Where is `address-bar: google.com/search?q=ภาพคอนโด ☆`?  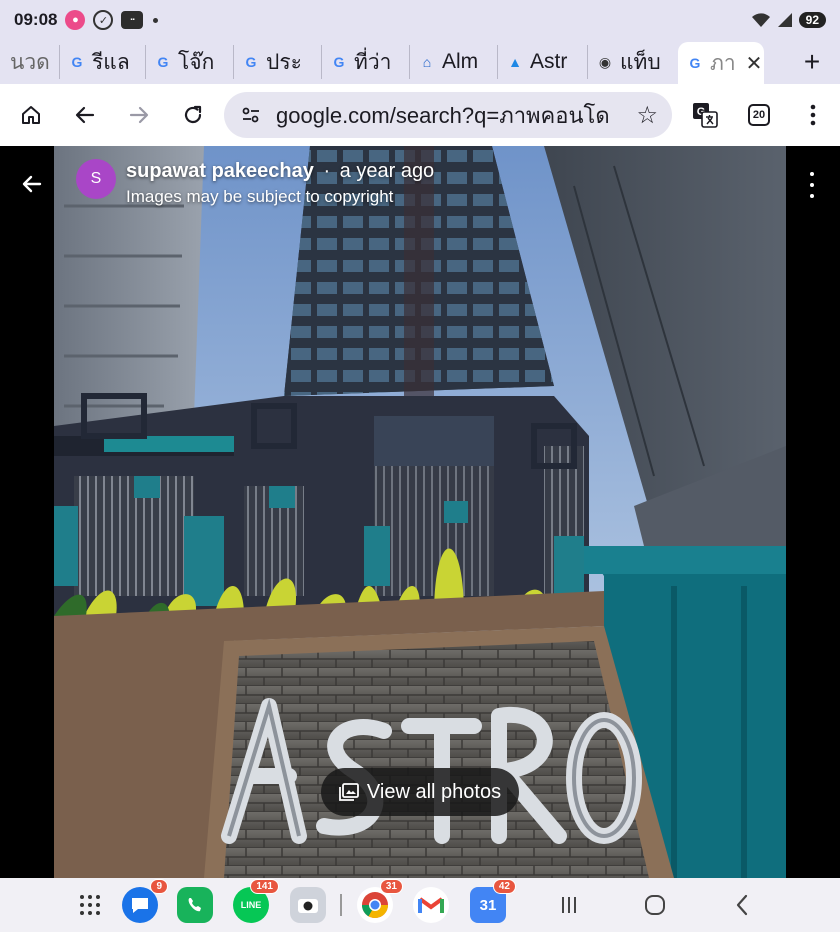 address-bar: google.com/search?q=ภาพคอนโด ☆ is located at coordinates (448, 115).